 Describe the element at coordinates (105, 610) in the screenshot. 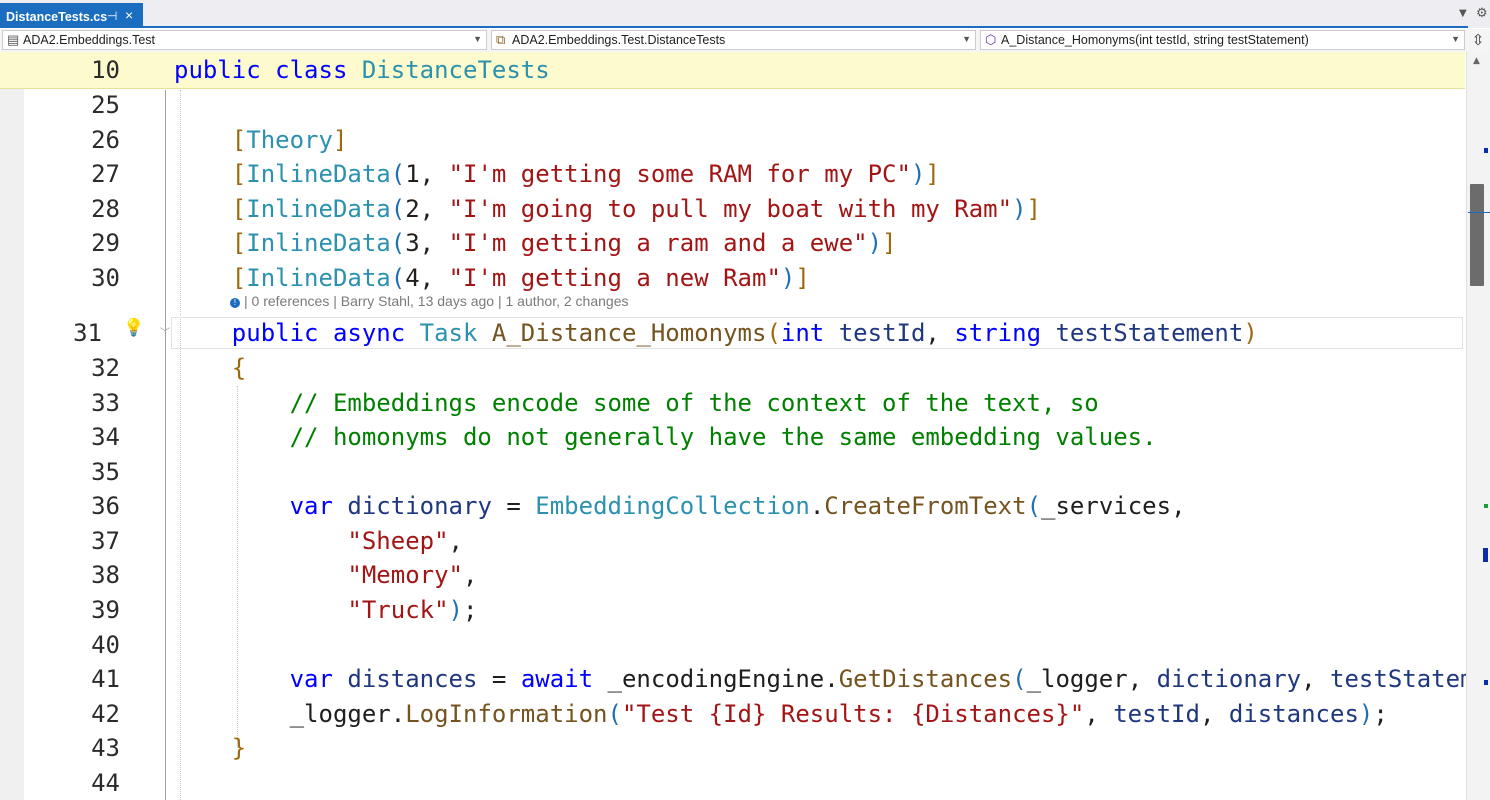

I see `line-number: 39` at that location.